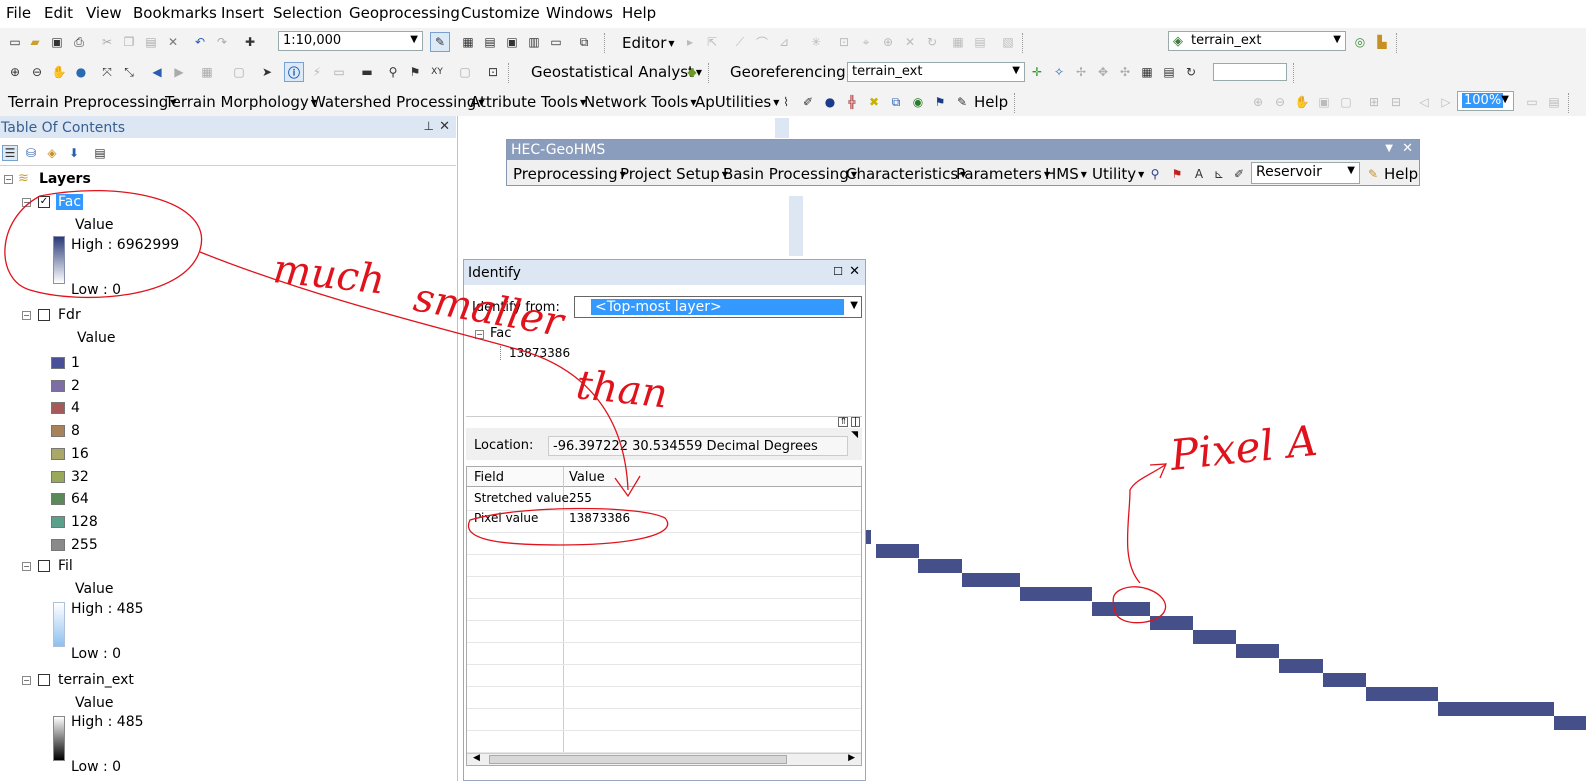 The image size is (1586, 781). Describe the element at coordinates (1146, 524) in the screenshot. I see `pixel-a-arrow` at that location.